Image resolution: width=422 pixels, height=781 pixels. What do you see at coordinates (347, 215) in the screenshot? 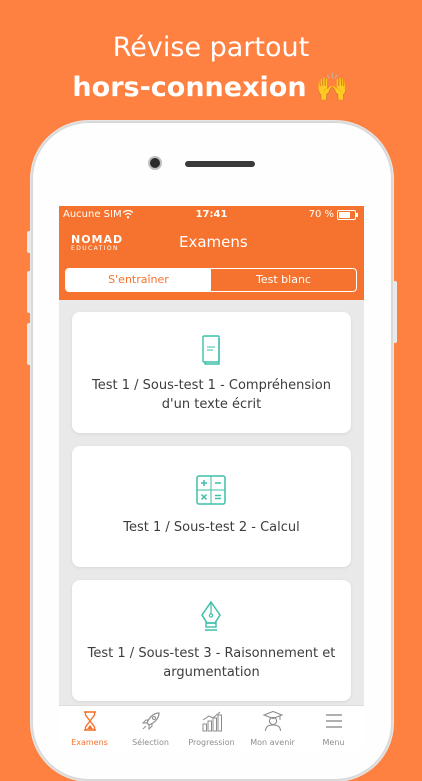
I see `battery-icon` at bounding box center [347, 215].